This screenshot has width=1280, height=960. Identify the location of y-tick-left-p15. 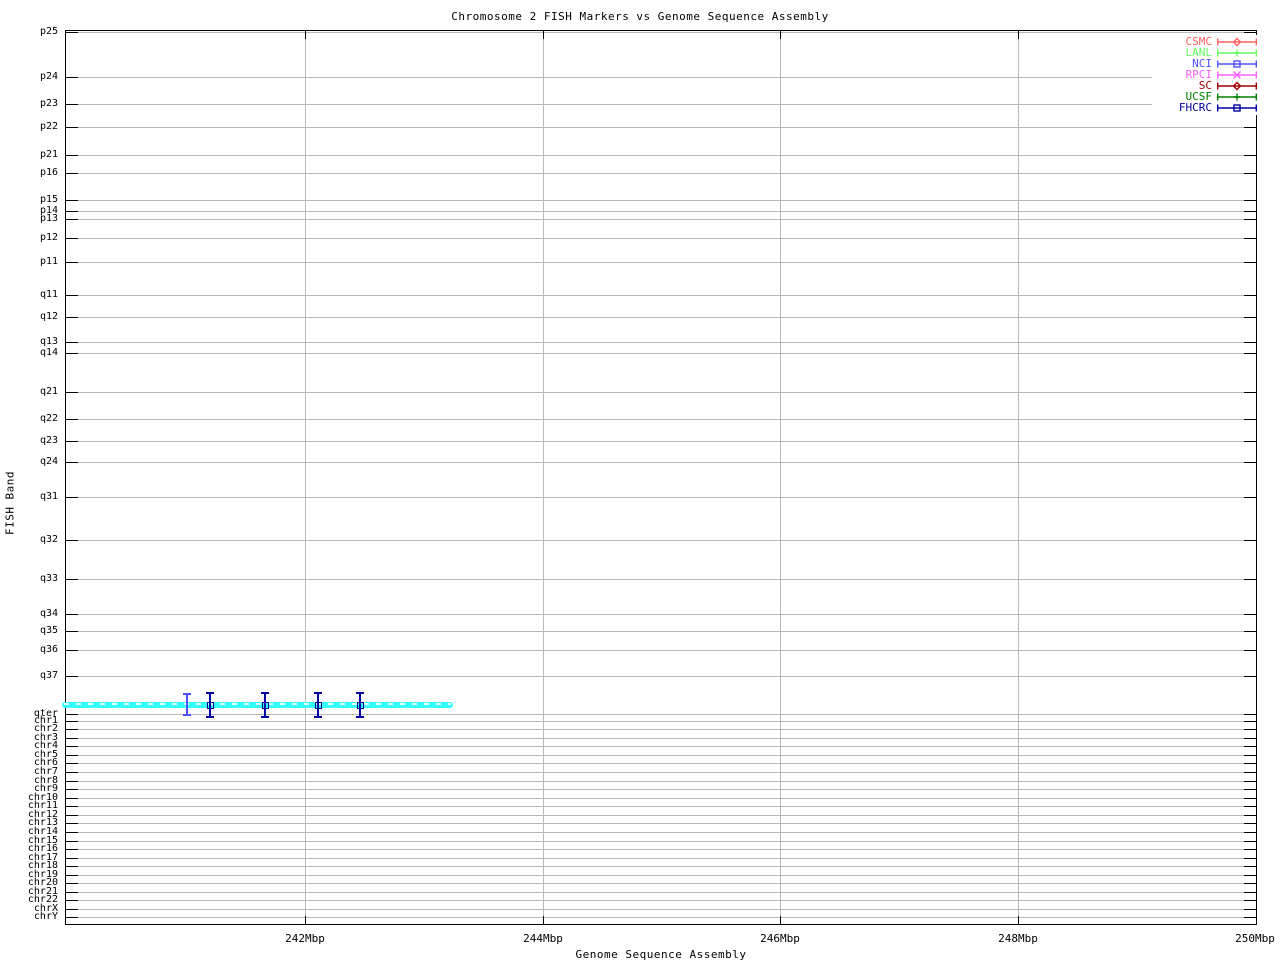
(72, 200).